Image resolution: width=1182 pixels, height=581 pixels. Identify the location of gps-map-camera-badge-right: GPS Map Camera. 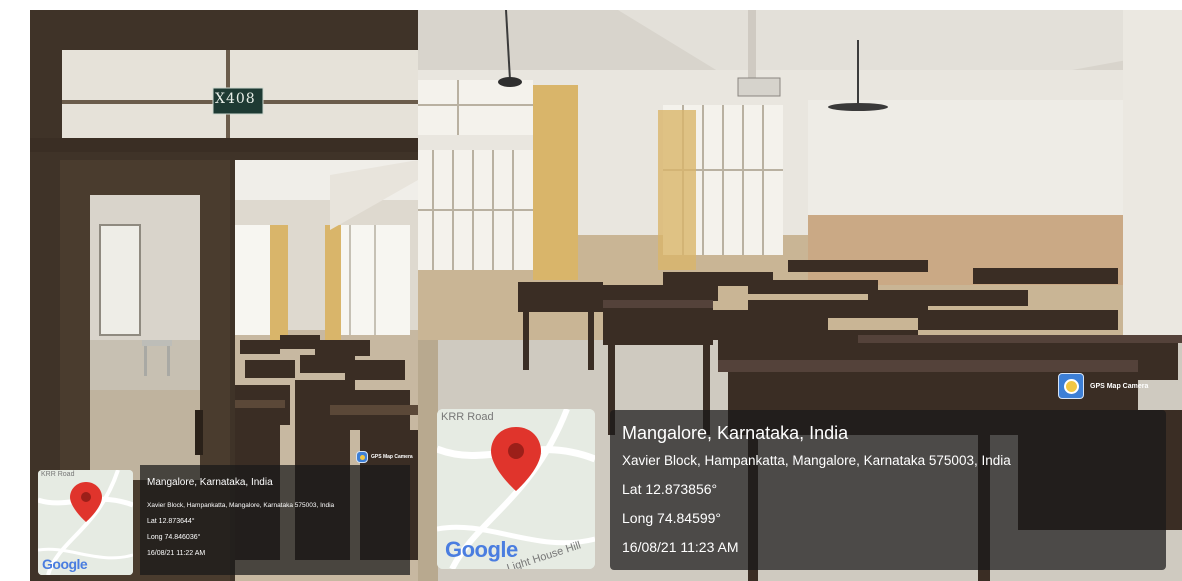
(1103, 386).